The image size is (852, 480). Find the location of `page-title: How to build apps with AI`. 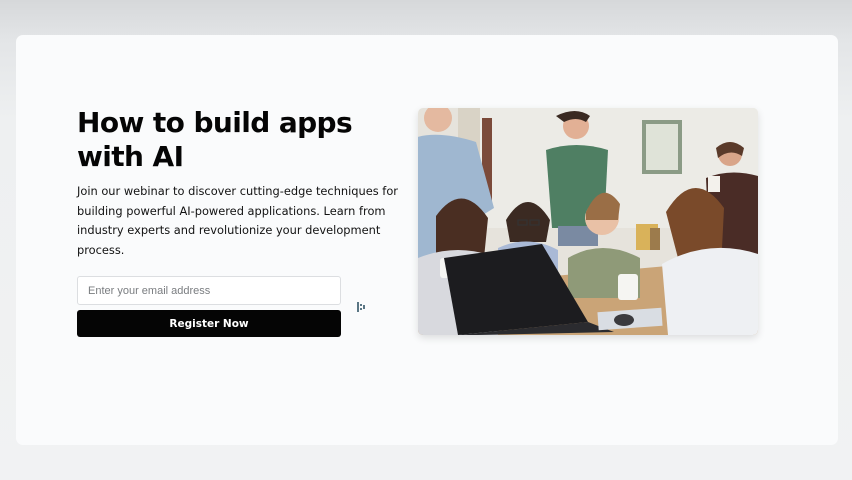

page-title: How to build apps with AI is located at coordinates (215, 139).